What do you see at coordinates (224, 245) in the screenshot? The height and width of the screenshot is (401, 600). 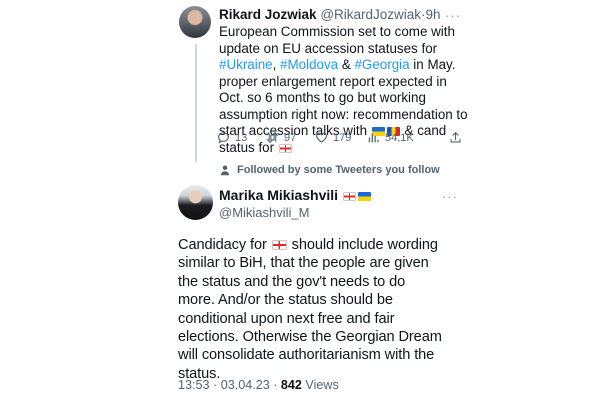 I see `main-text-segment: Candidacy for` at bounding box center [224, 245].